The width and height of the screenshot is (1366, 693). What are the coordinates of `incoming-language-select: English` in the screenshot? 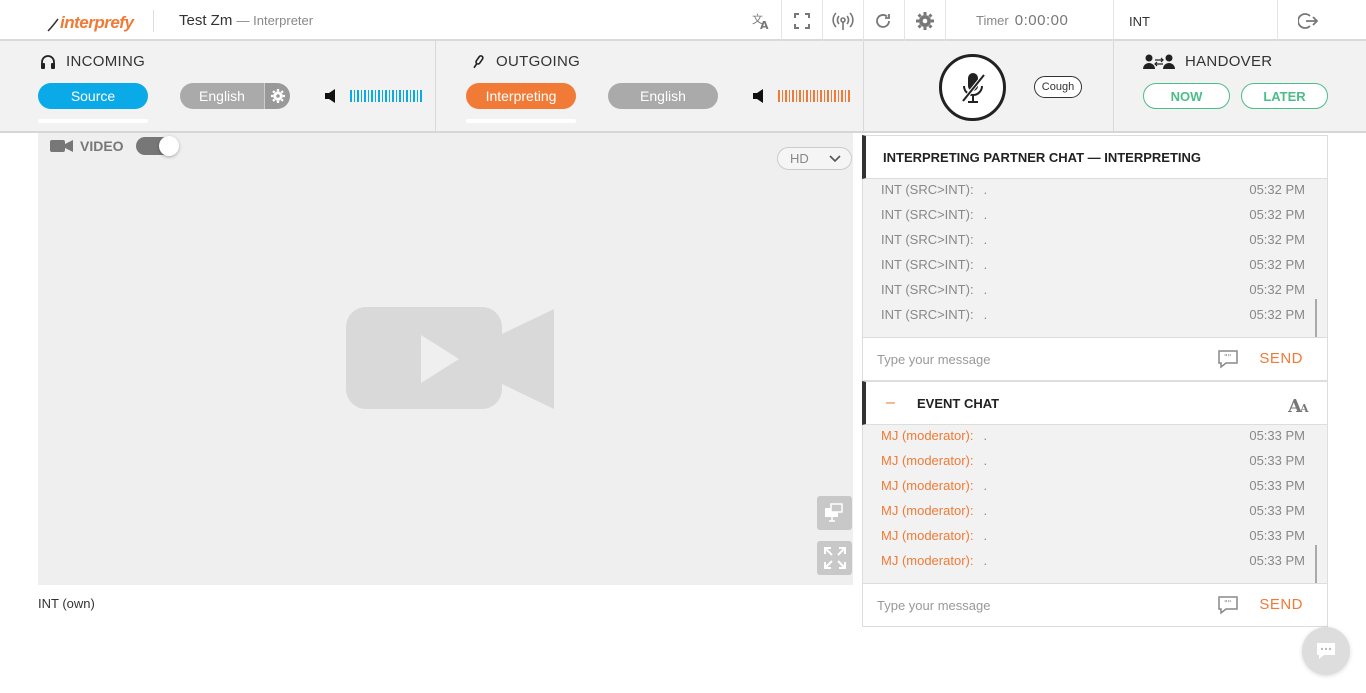 It's located at (222, 96).